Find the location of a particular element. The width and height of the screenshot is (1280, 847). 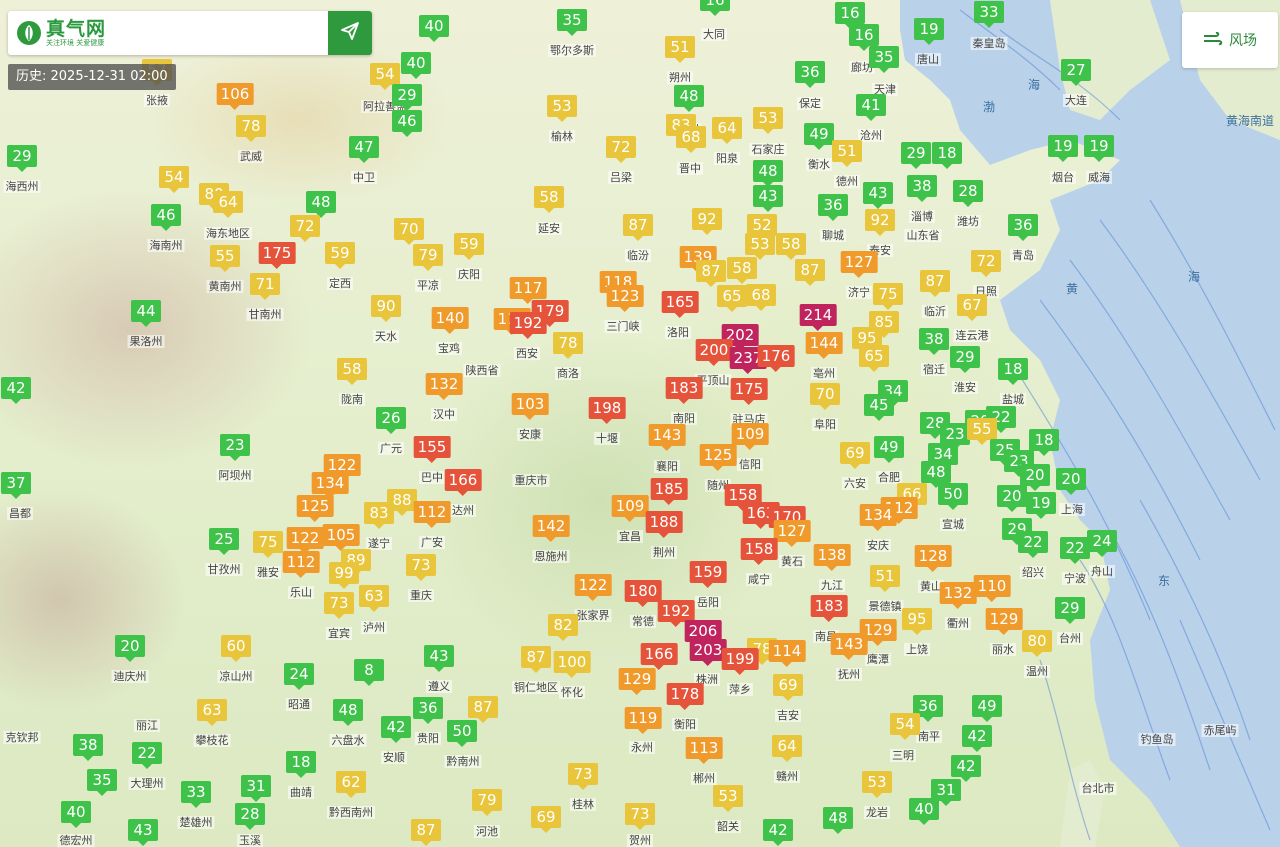

aqi-marker: 50 is located at coordinates (953, 496).